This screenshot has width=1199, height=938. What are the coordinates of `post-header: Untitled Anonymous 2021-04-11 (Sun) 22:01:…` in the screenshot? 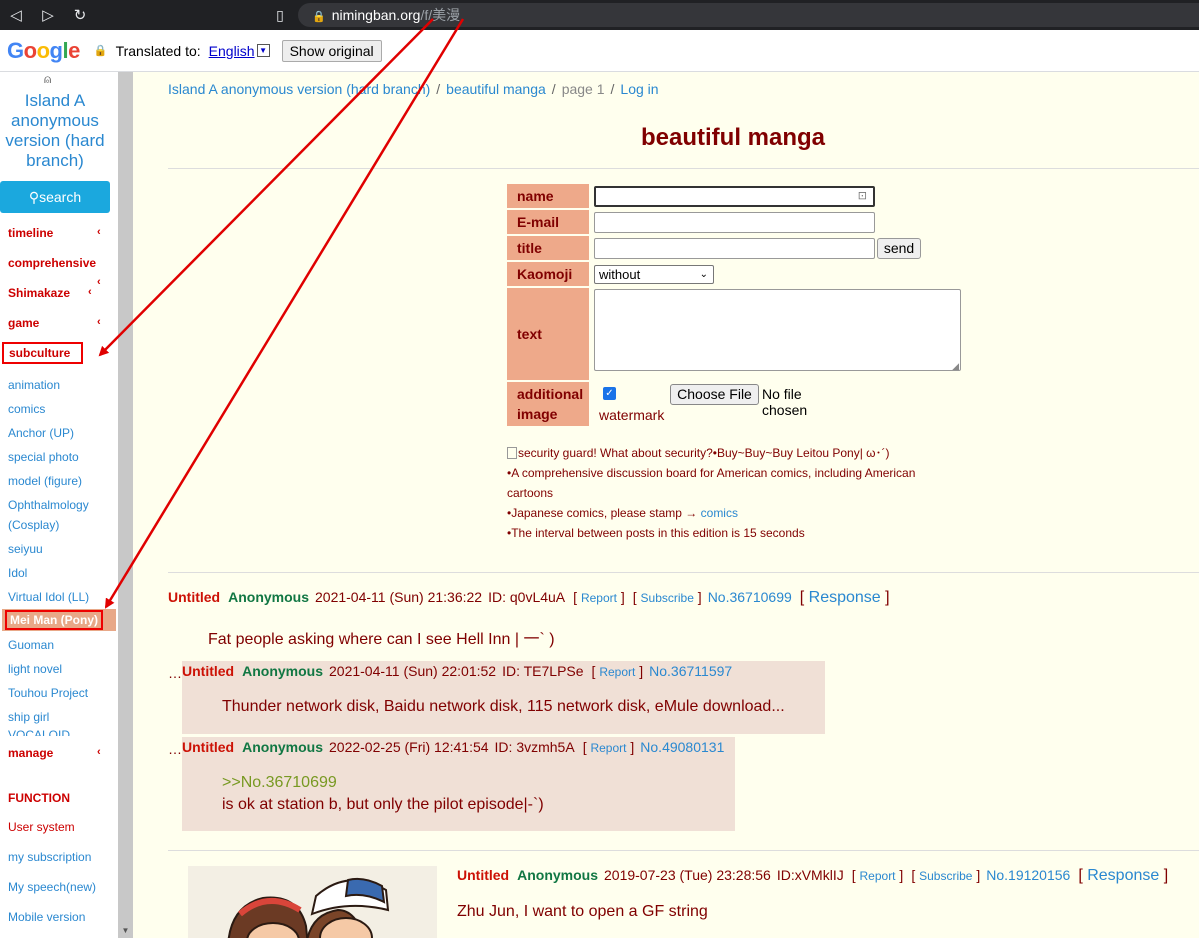 It's located at (457, 671).